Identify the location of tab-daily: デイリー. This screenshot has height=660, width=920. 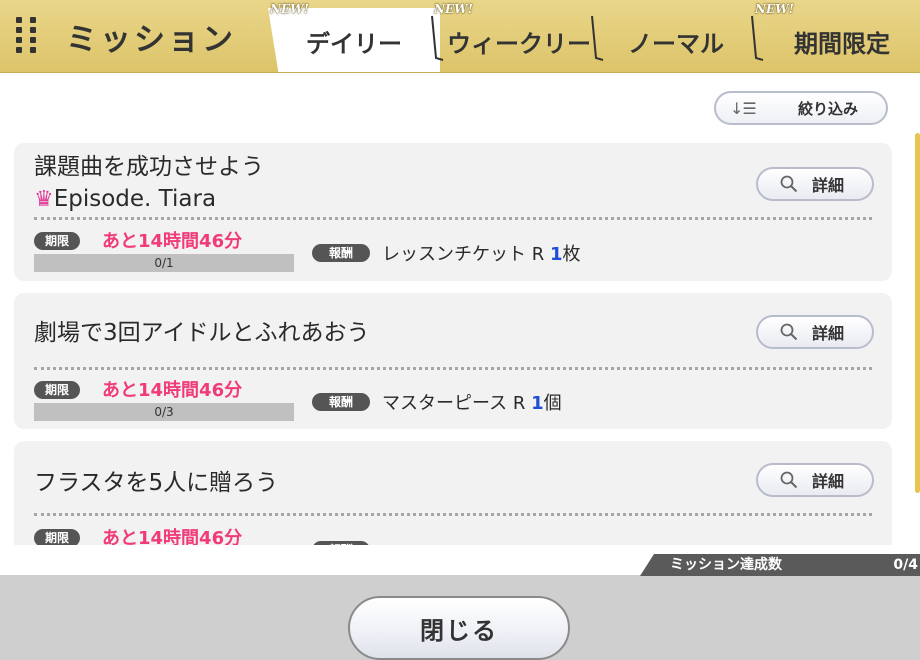
(354, 40).